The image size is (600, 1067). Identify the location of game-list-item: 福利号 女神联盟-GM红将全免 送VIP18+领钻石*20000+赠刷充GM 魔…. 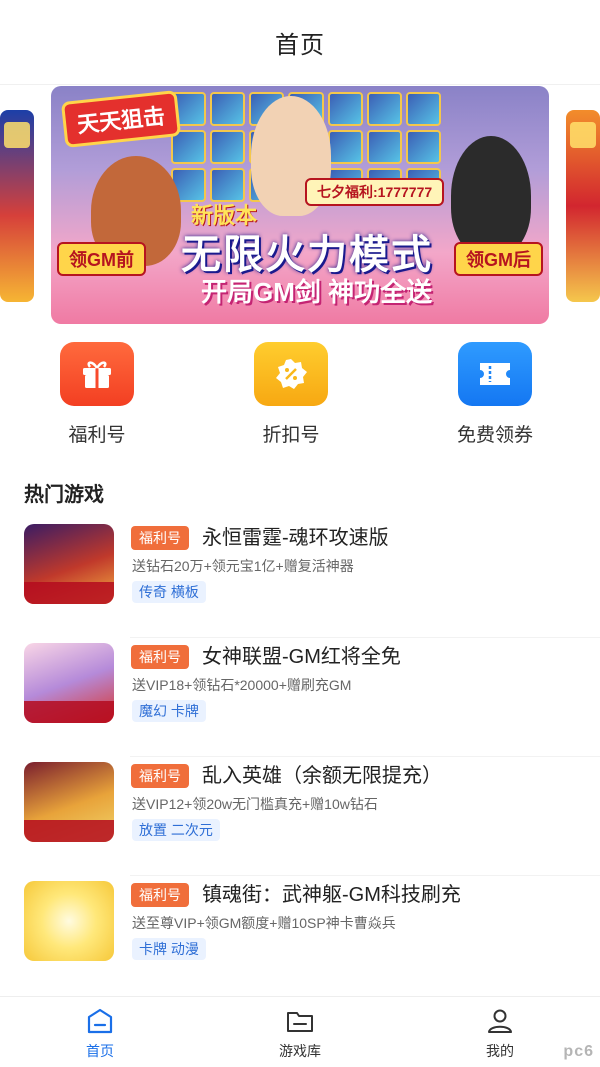
(300, 698).